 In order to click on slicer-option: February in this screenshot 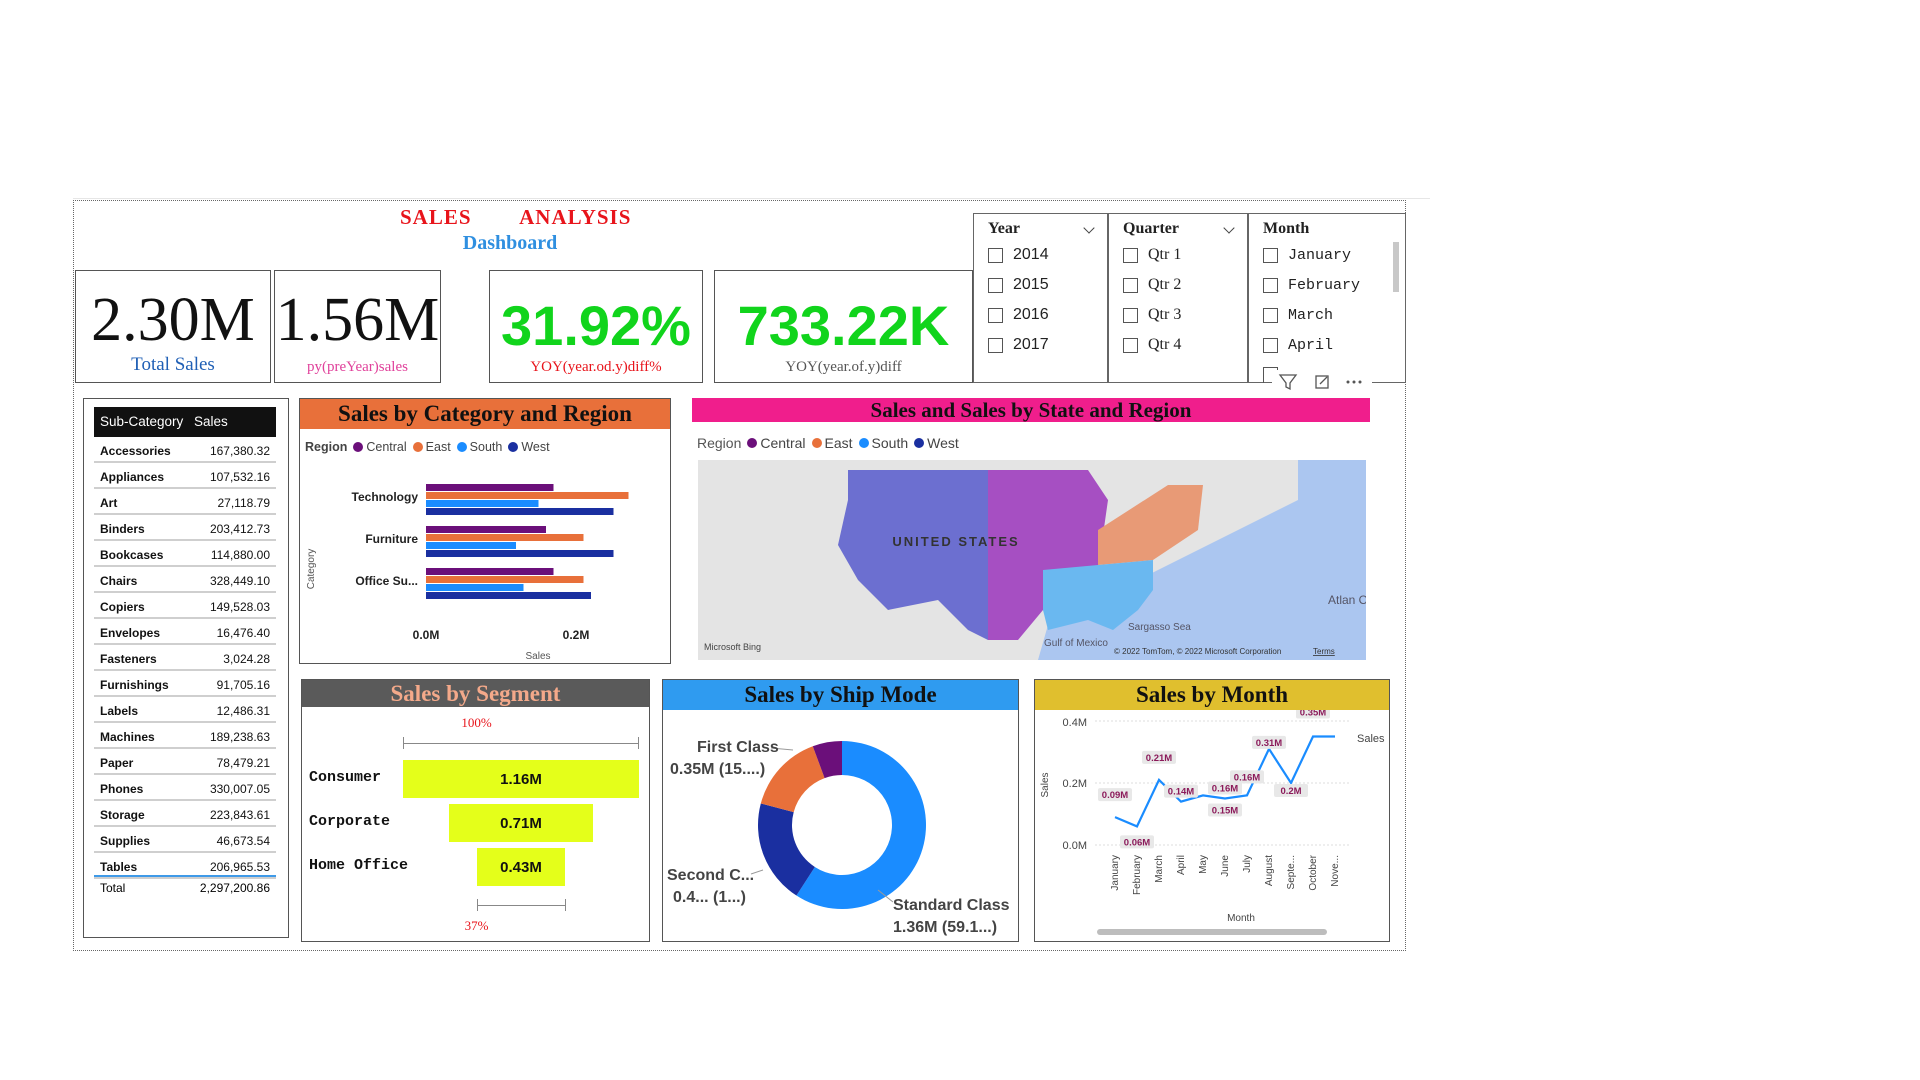, I will do `click(1311, 285)`.